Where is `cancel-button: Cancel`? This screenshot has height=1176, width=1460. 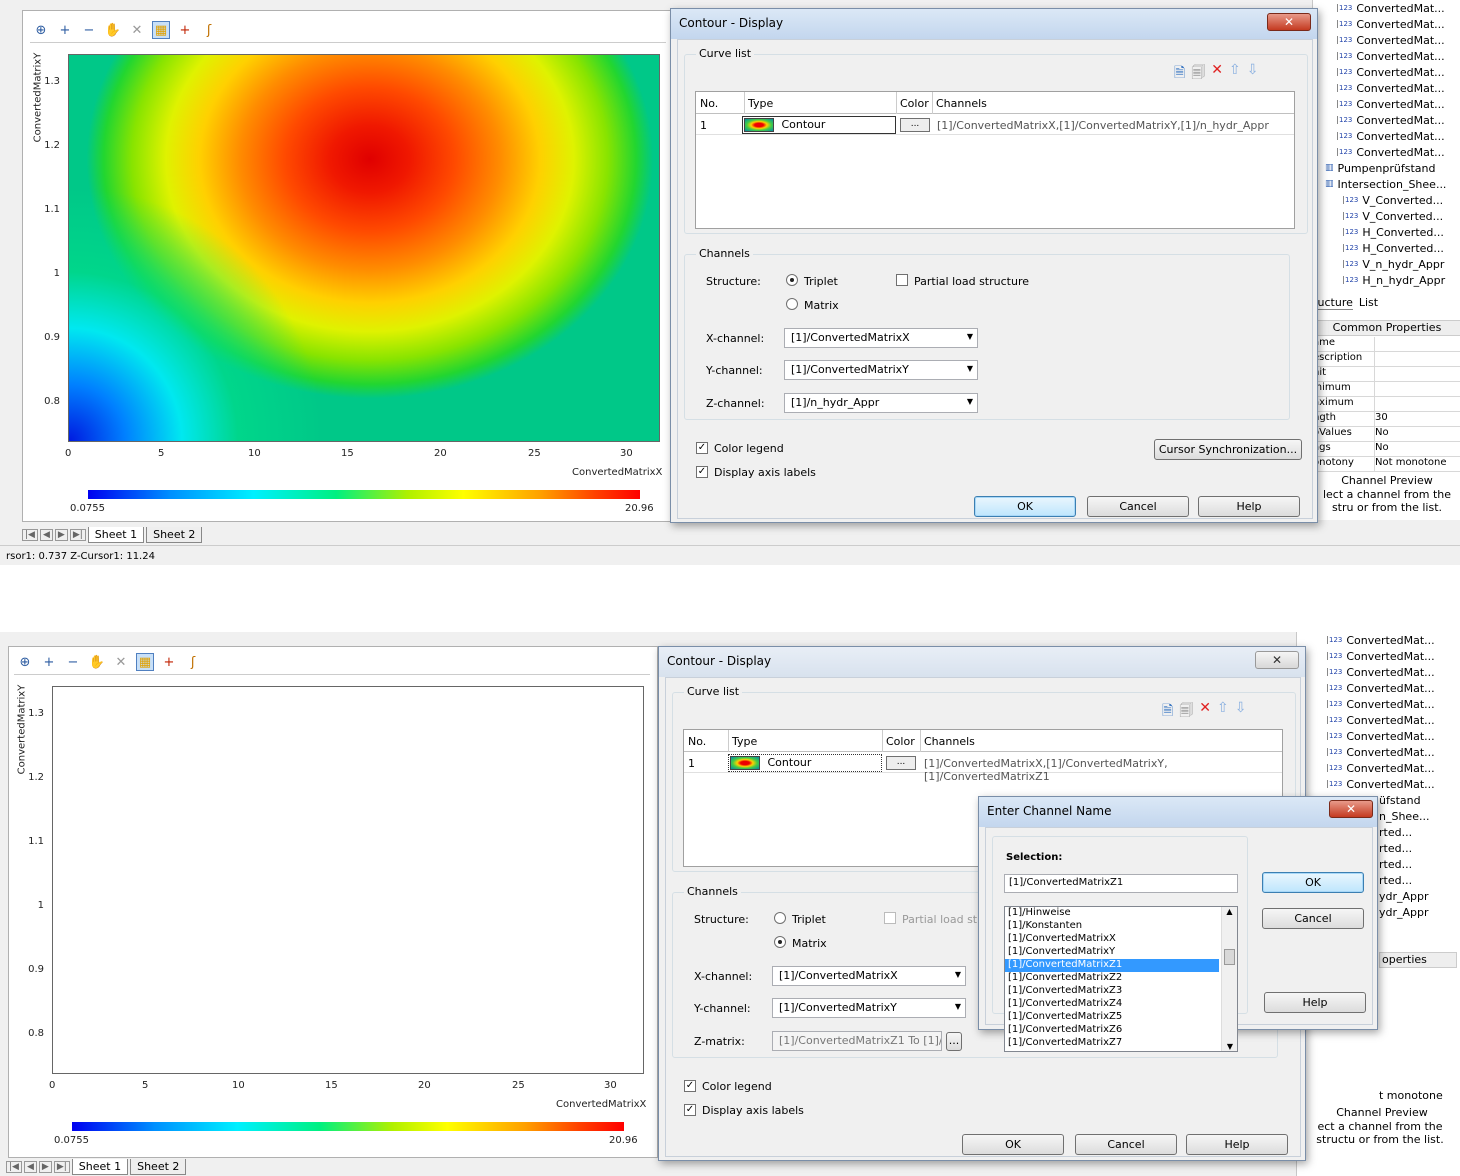
cancel-button: Cancel is located at coordinates (1138, 506).